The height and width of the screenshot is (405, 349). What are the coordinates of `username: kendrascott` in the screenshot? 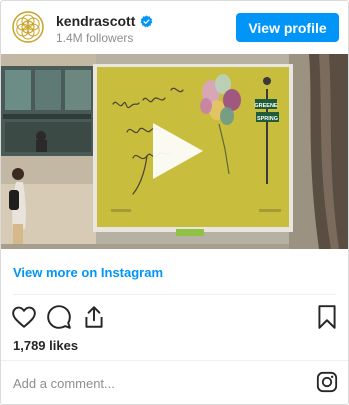 It's located at (95, 21).